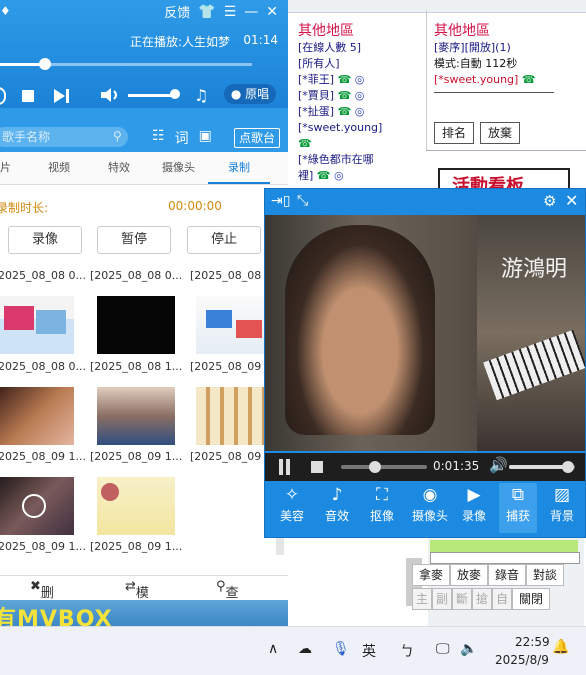  Describe the element at coordinates (510, 80) in the screenshot. I see `queue-user: [*sweet.young] ☎` at that location.